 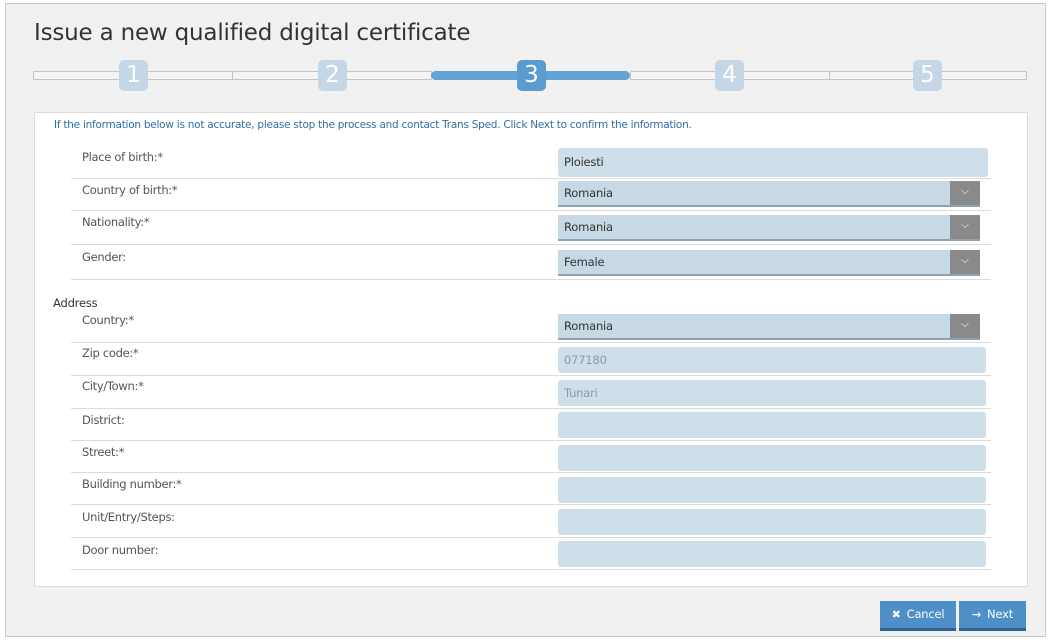 I want to click on step-2: 2, so click(x=332, y=75).